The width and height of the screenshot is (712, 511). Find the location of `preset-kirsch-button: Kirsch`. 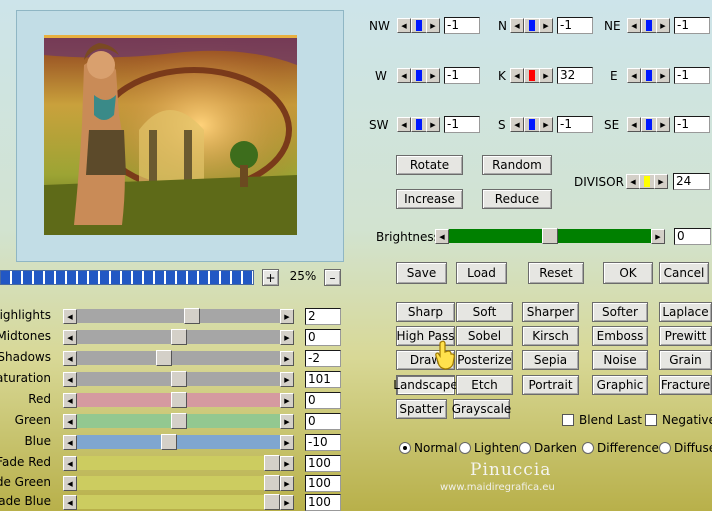

preset-kirsch-button: Kirsch is located at coordinates (550, 336).